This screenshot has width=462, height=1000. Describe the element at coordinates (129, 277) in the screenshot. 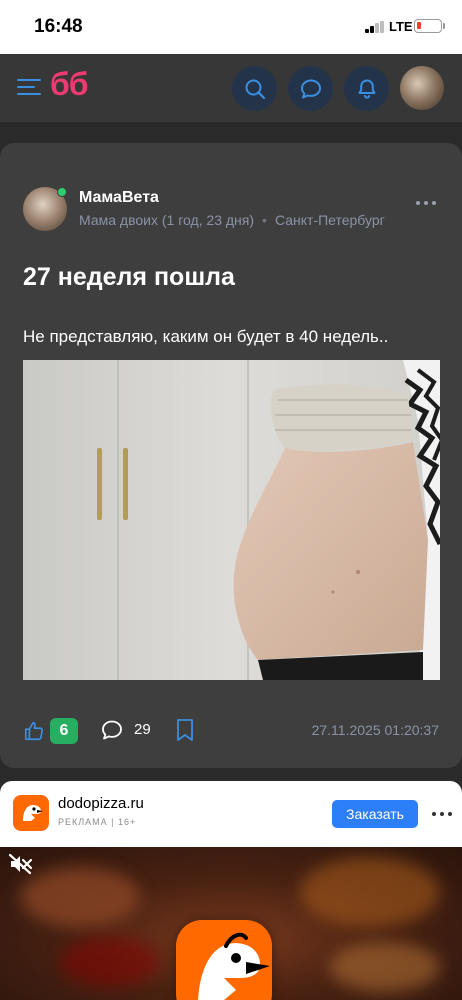

I see `post-title: 27 неделя пошла` at that location.